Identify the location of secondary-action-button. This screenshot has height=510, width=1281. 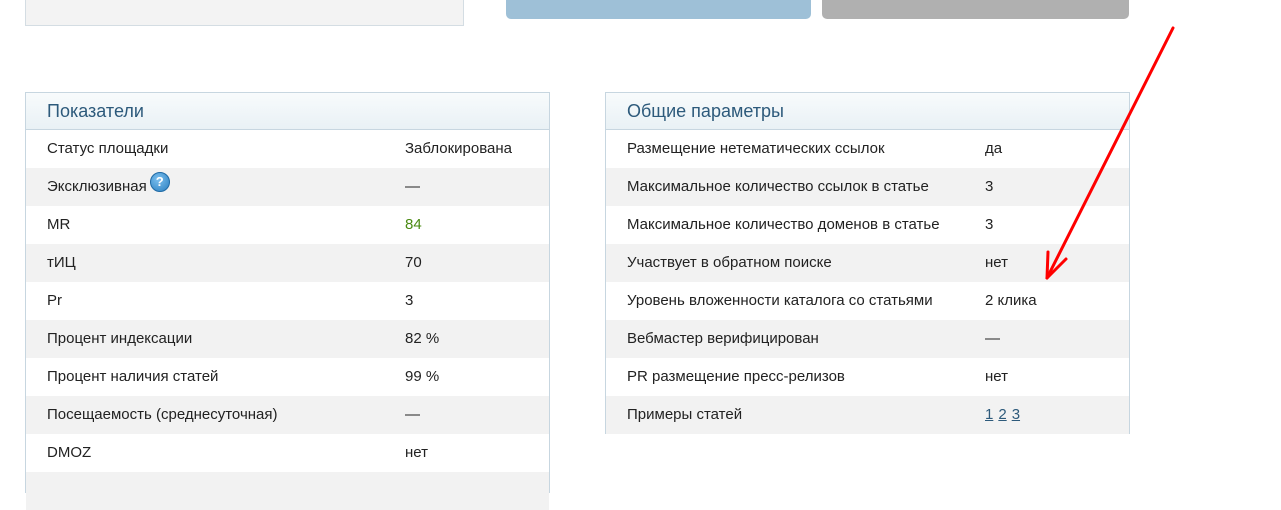
(975, 9).